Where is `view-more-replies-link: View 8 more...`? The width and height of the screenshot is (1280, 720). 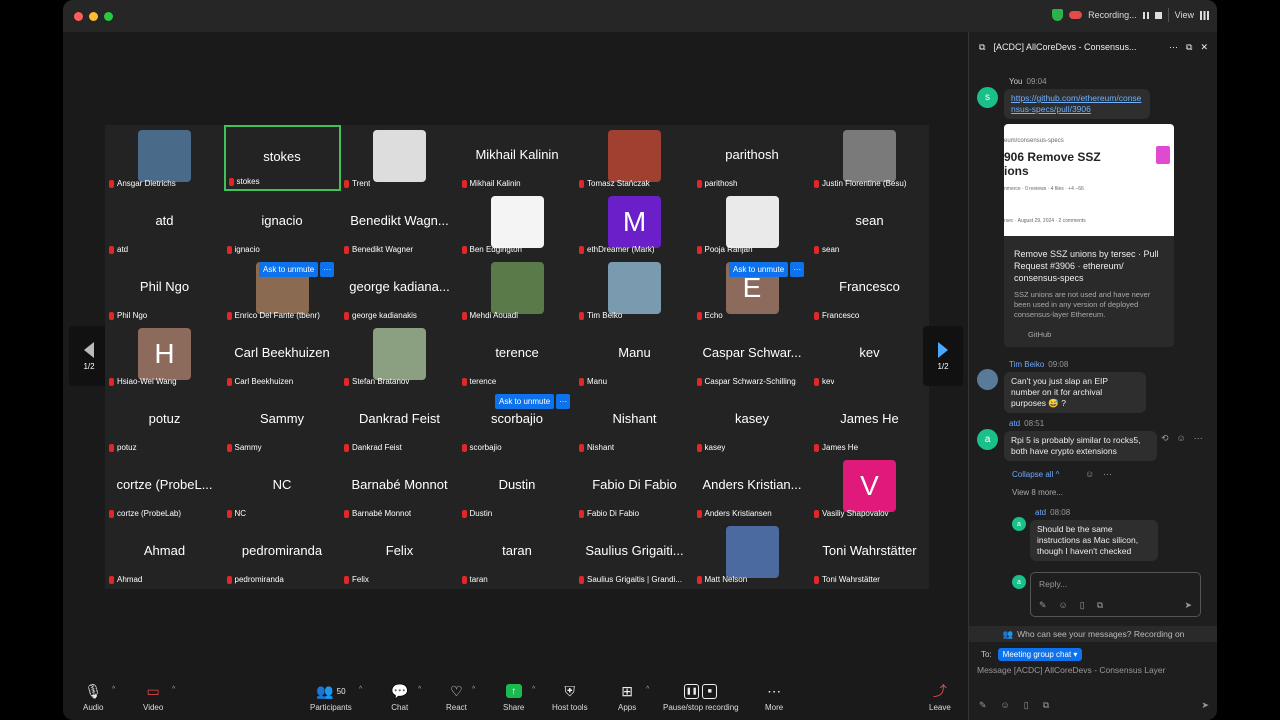
view-more-replies-link: View 8 more... is located at coordinates (1037, 492).